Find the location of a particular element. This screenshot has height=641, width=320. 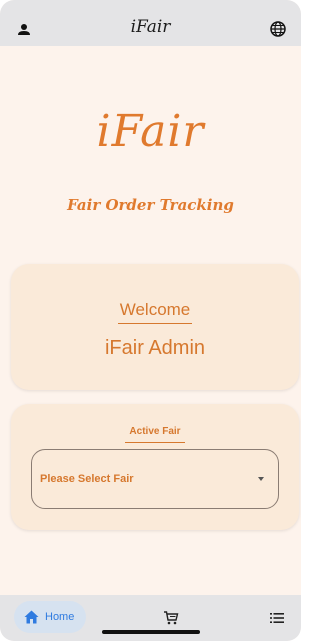

list-icon is located at coordinates (277, 617).